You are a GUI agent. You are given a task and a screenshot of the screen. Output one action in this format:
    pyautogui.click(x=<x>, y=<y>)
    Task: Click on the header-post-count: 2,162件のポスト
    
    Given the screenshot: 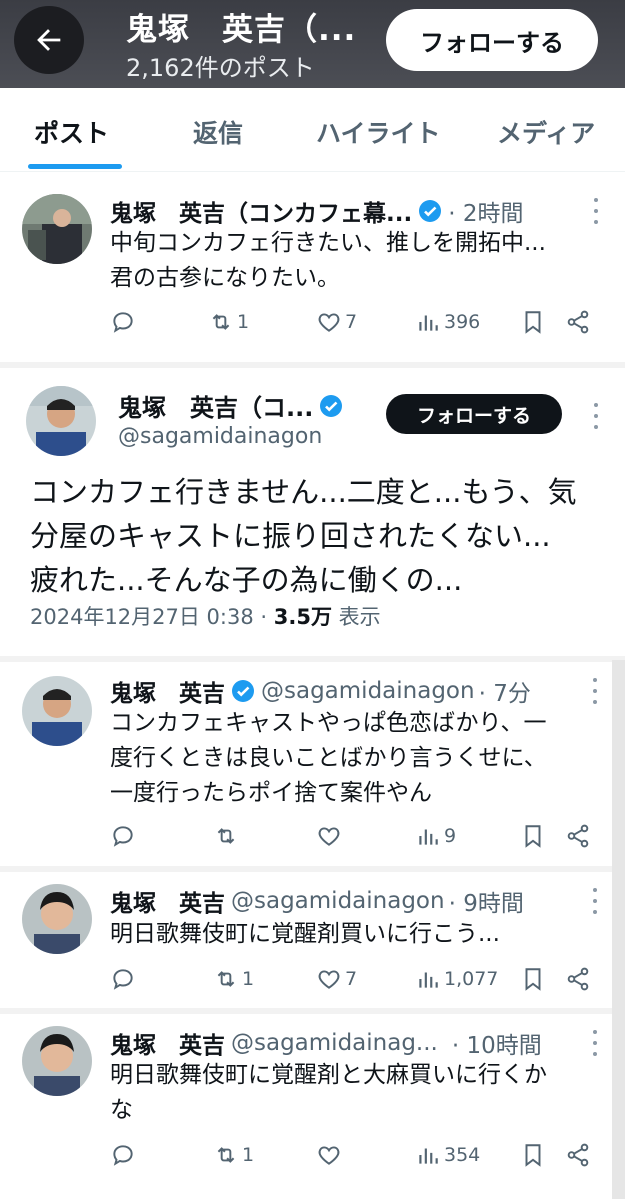 What is the action you would take?
    pyautogui.click(x=220, y=68)
    